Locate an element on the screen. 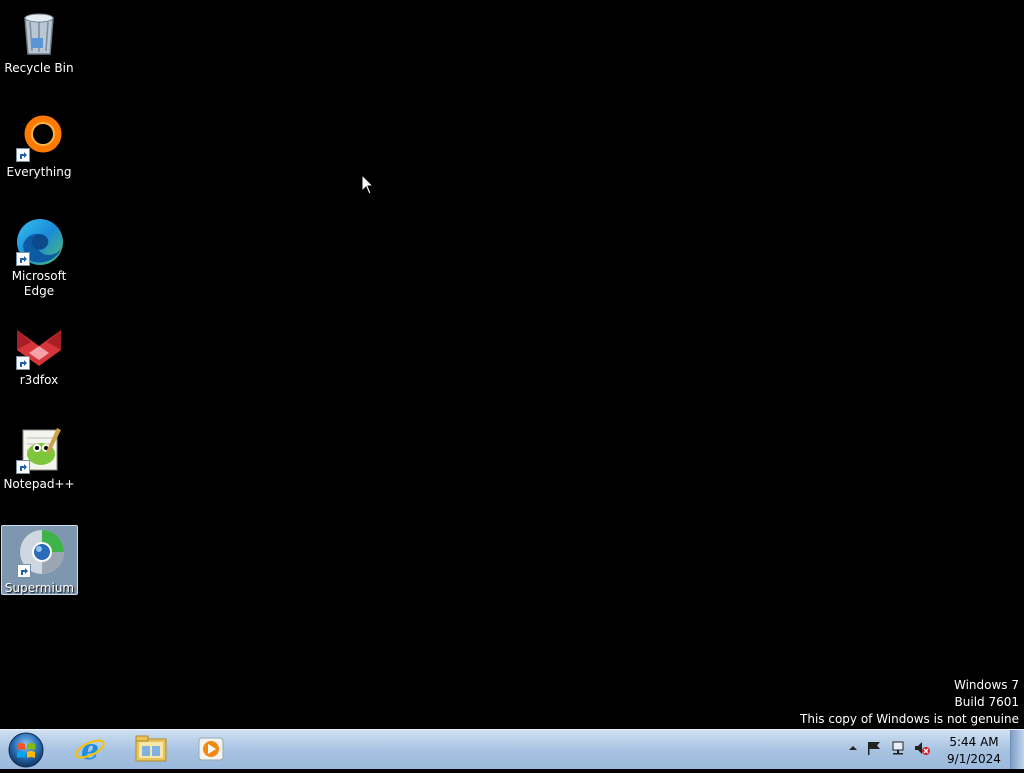 The width and height of the screenshot is (1024, 773). notepad-plus-plus-icon is located at coordinates (39, 450).